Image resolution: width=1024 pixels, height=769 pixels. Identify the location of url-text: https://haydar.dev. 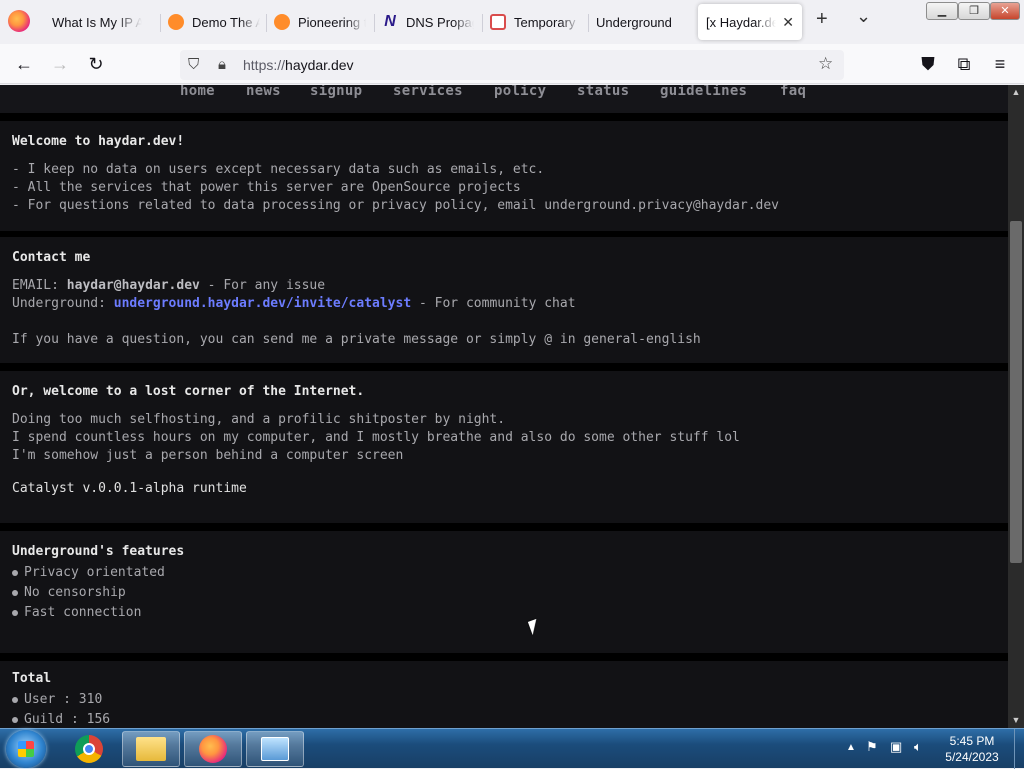
(298, 65).